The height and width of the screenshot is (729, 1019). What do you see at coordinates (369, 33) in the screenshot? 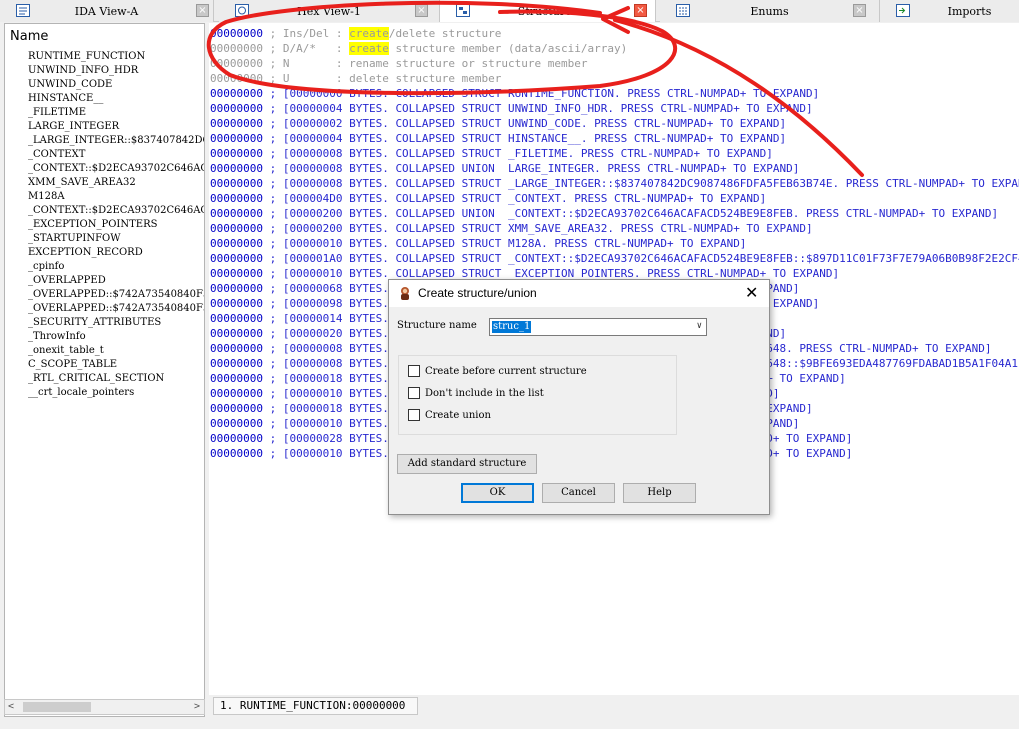
I see `highlighted-keyword: create` at bounding box center [369, 33].